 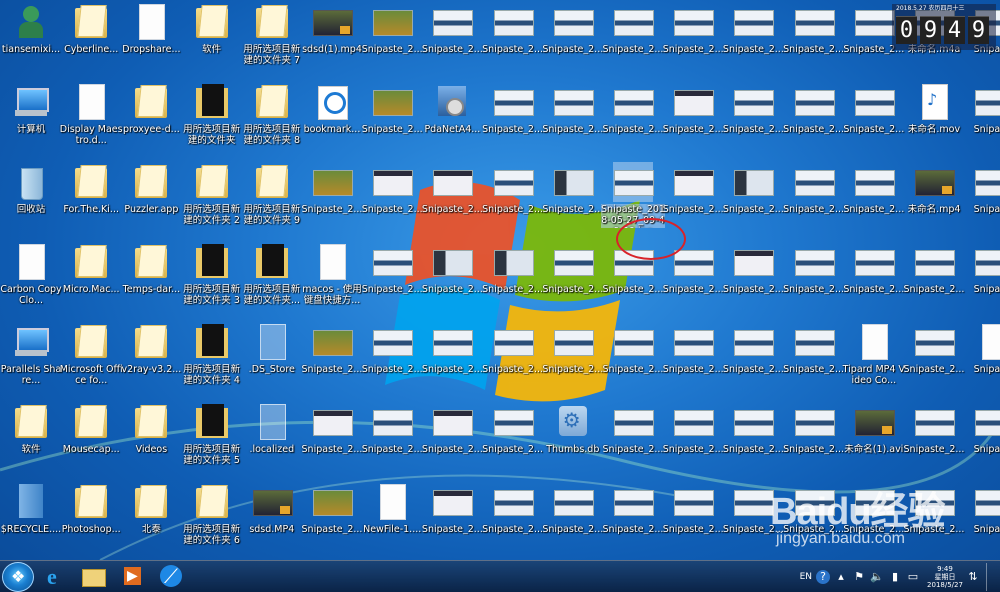 What do you see at coordinates (934, 197) in the screenshot?
I see `desktop-icon: 未命名.mp4` at bounding box center [934, 197].